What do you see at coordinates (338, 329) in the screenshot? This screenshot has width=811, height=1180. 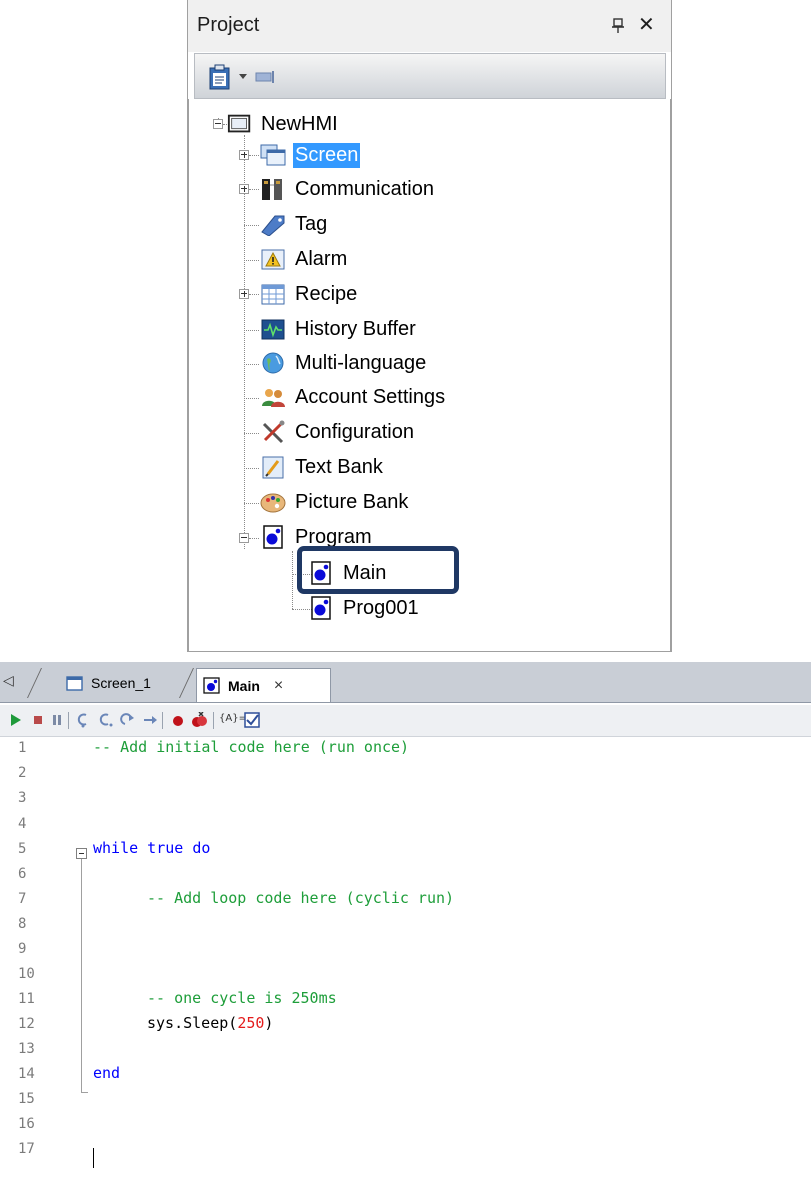 I see `tree-item-history-buffer: History Buffer` at bounding box center [338, 329].